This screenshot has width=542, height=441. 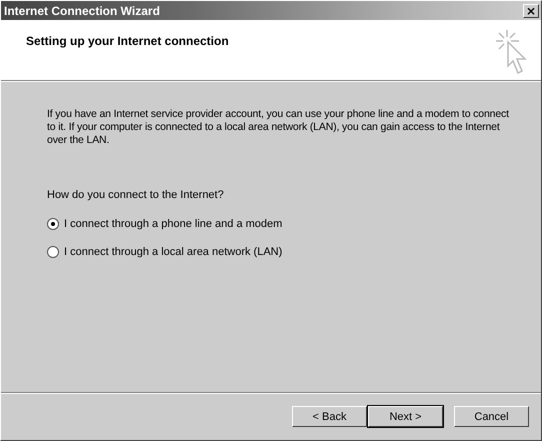 What do you see at coordinates (278, 127) in the screenshot?
I see `intro-text: If you have an Internet service provider account, you can use your phone line and a modem to connect to it. If your computer is connected to a local area network (LAN), you can gain access to the Internet over the LAN.` at bounding box center [278, 127].